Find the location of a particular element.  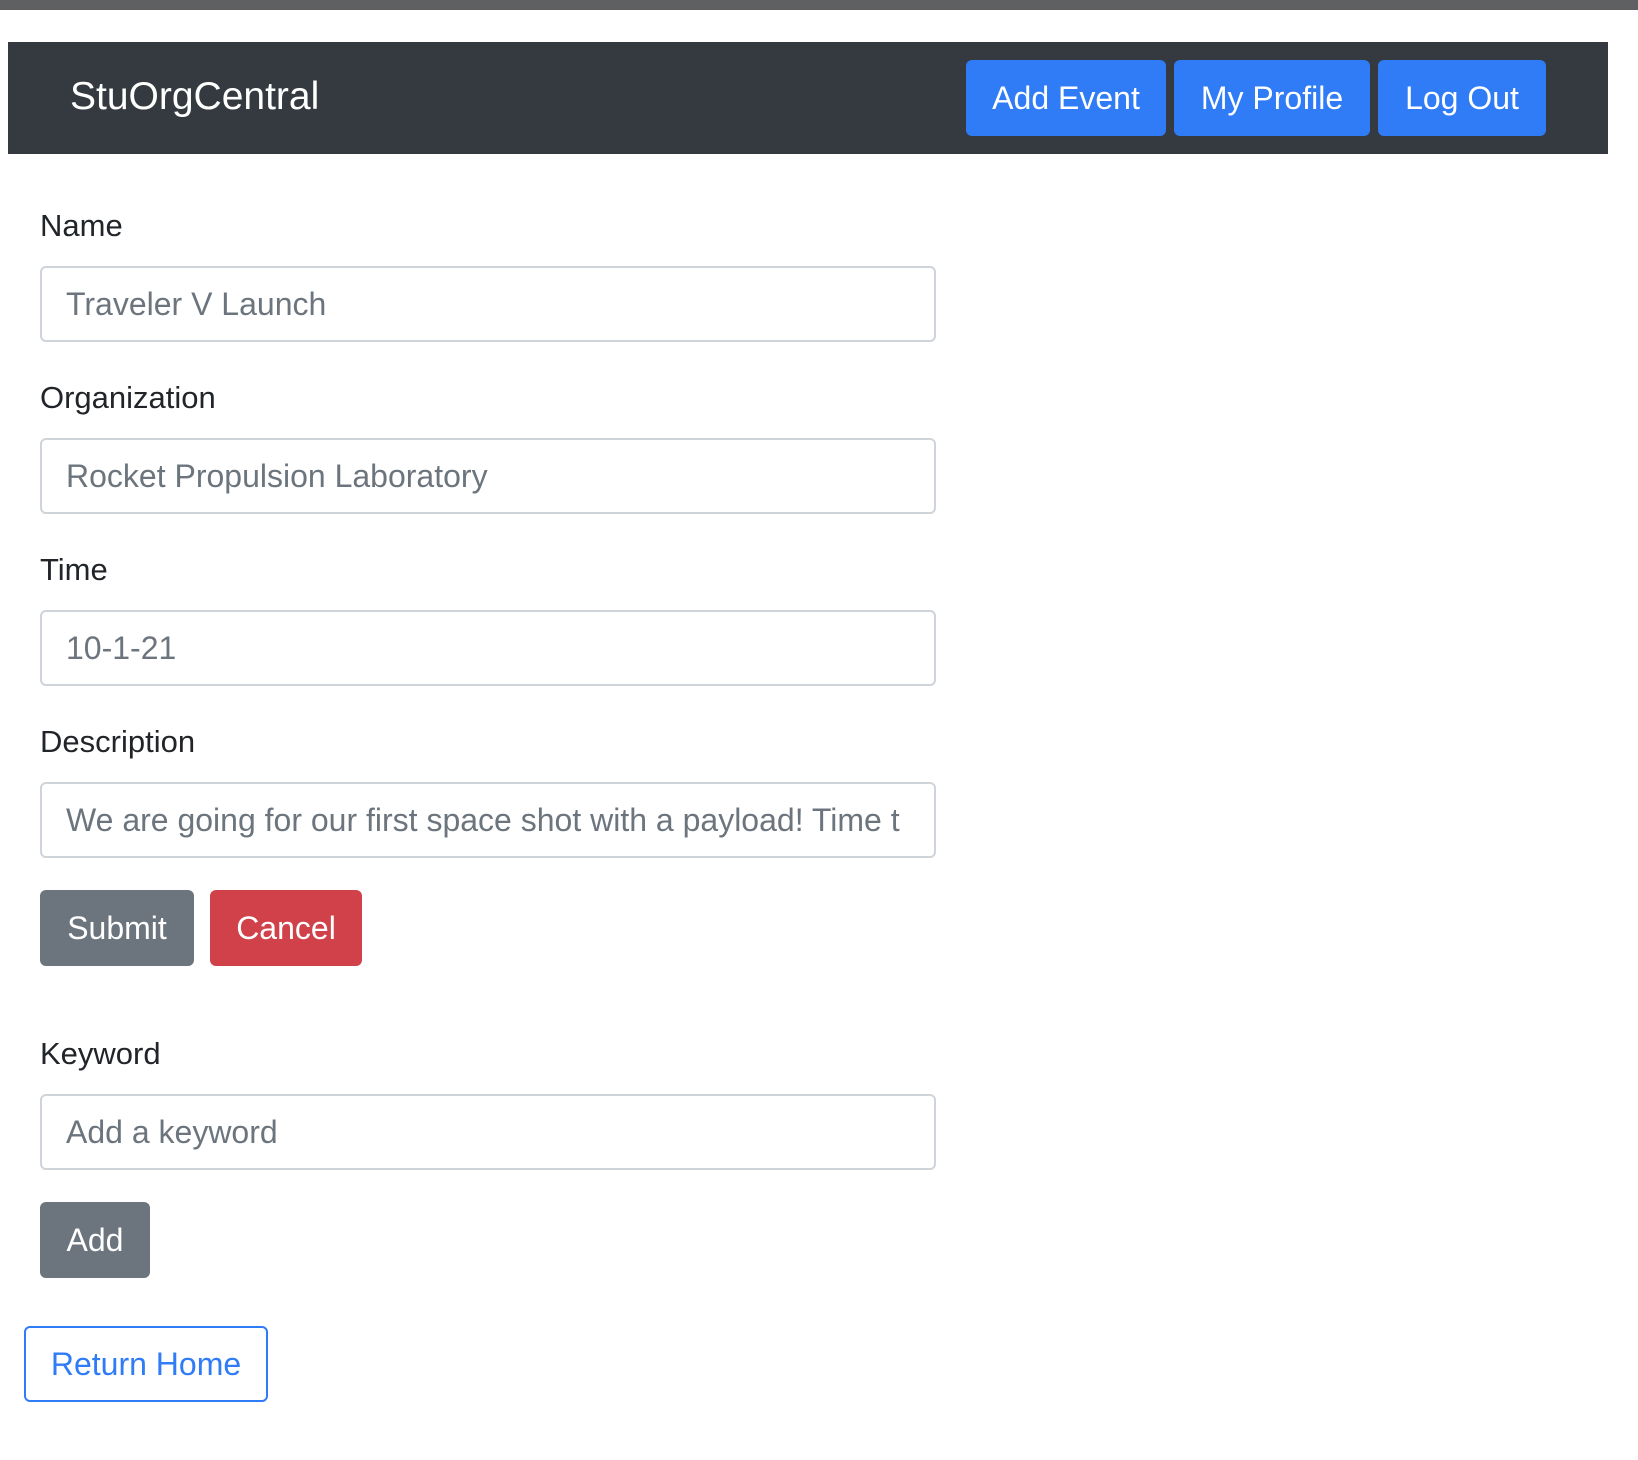

add-event-button: Add Event is located at coordinates (1066, 98).